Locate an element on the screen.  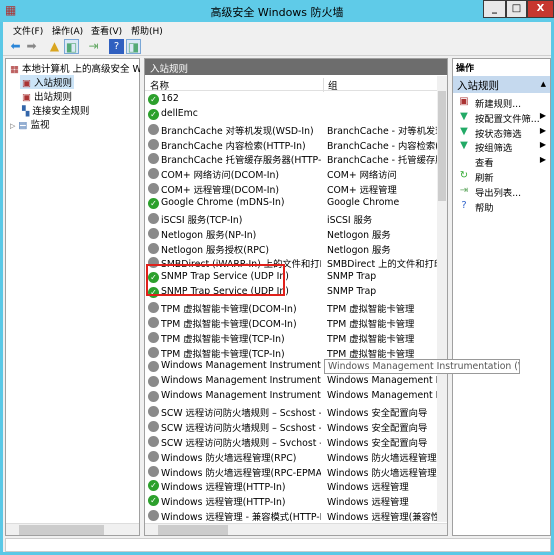
enabled-check-icon: ✓ is located at coordinates (153, 501).